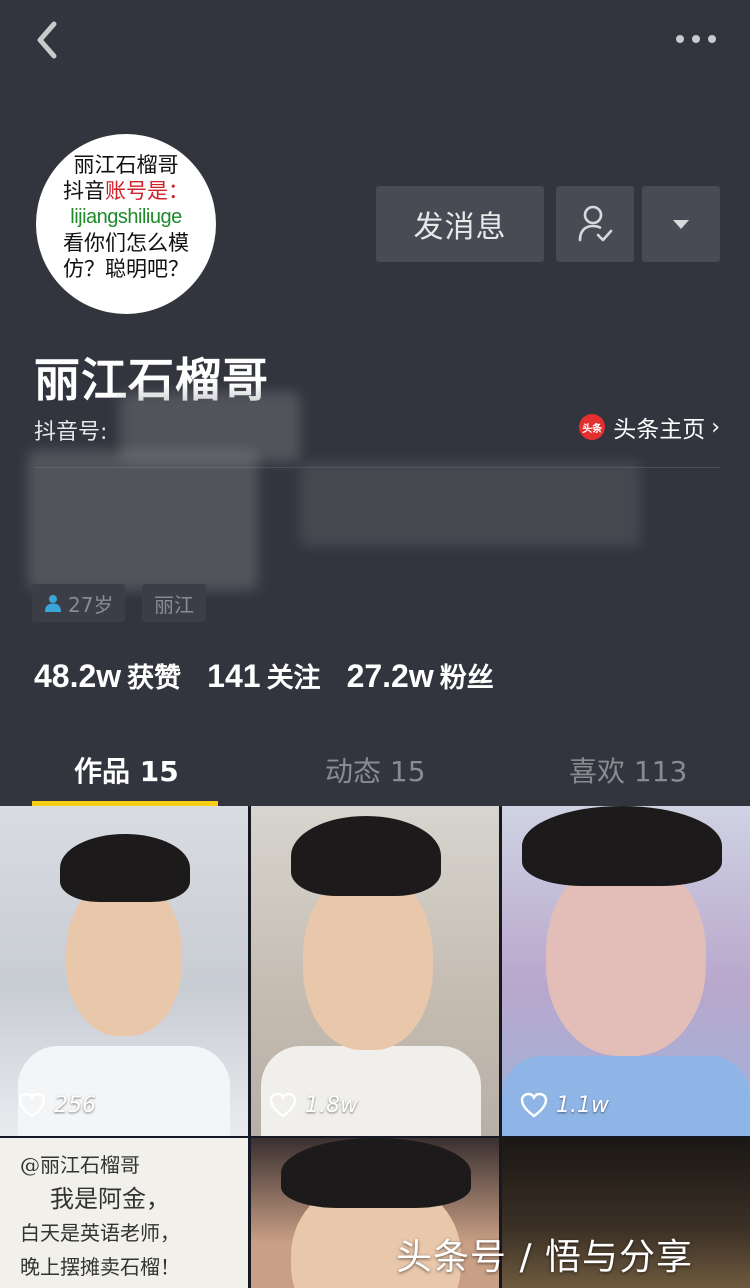  Describe the element at coordinates (582, 1105) in the screenshot. I see `like-count-label: 1.1w` at that location.